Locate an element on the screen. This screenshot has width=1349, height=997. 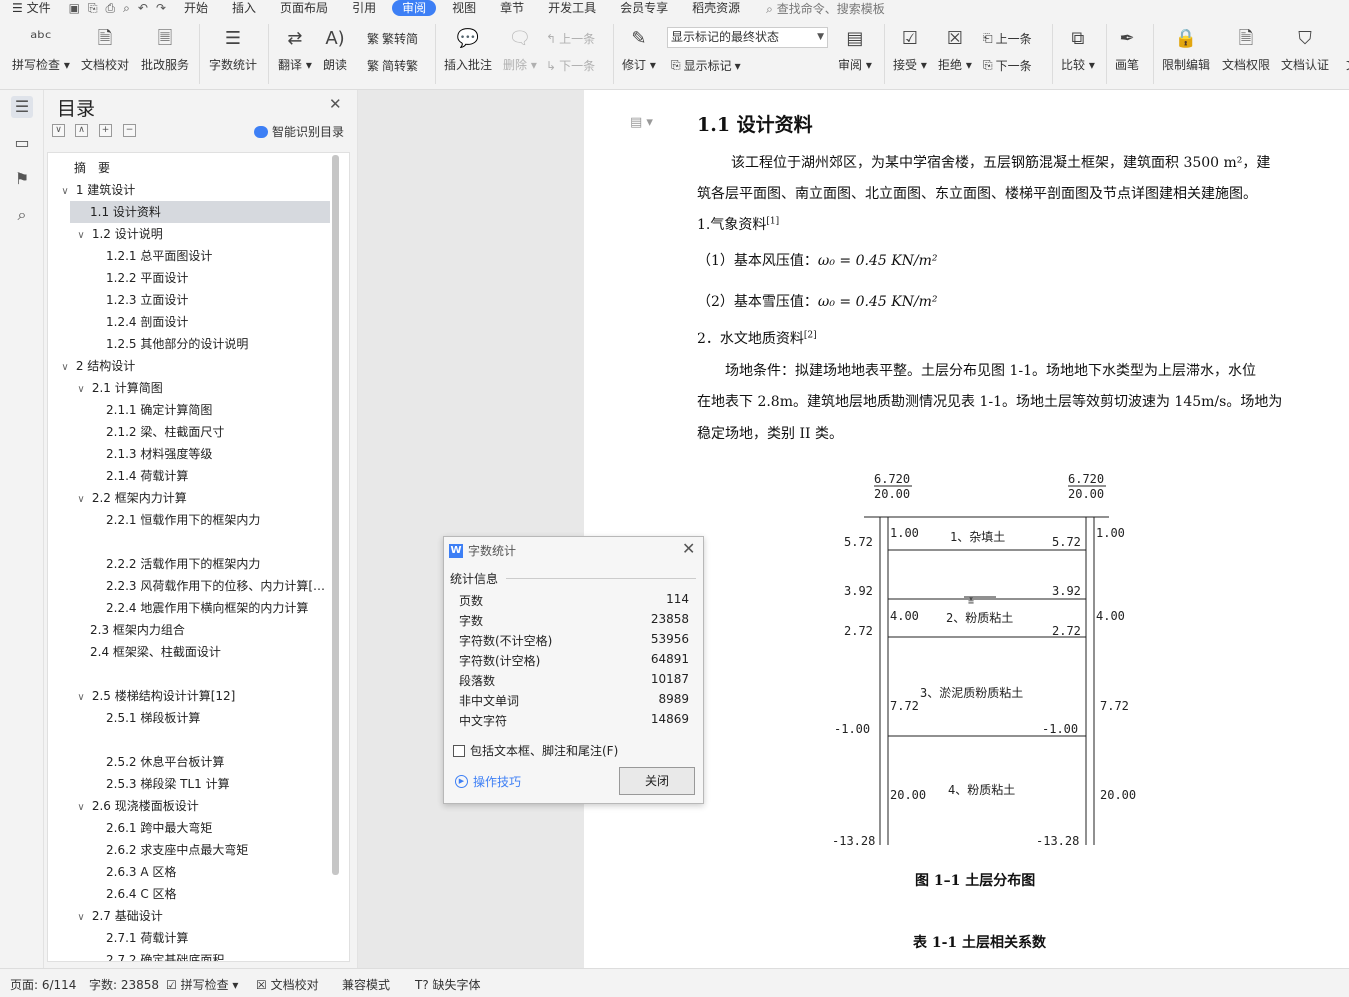
toc-item: ∨ 2.7 基础设计 is located at coordinates (189, 916).